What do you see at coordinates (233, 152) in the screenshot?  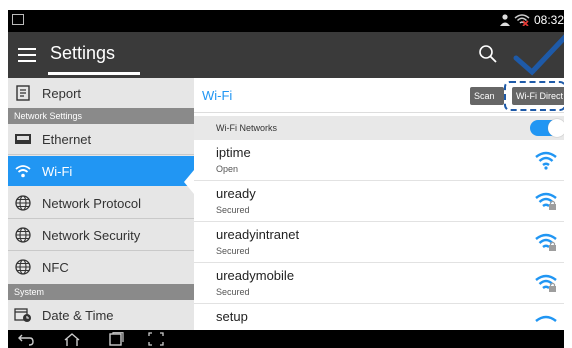 I see `network-name: iptime` at bounding box center [233, 152].